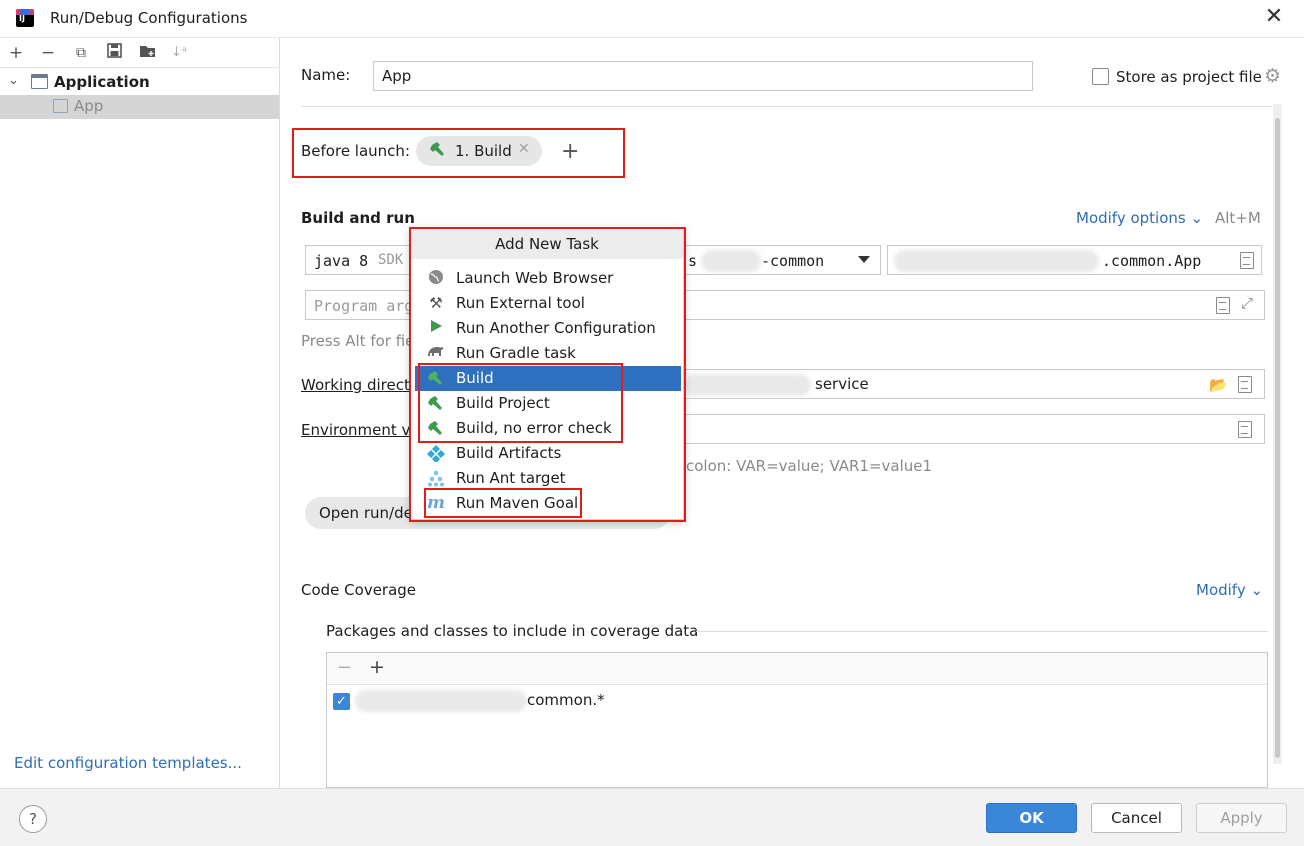  Describe the element at coordinates (1274, 18) in the screenshot. I see `close-icon: ✕` at that location.